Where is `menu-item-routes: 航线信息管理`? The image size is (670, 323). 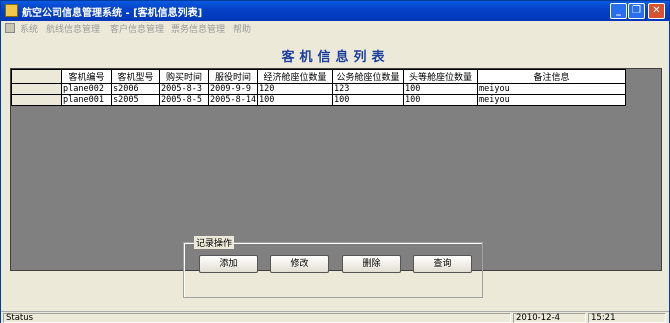 menu-item-routes: 航线信息管理 is located at coordinates (73, 28).